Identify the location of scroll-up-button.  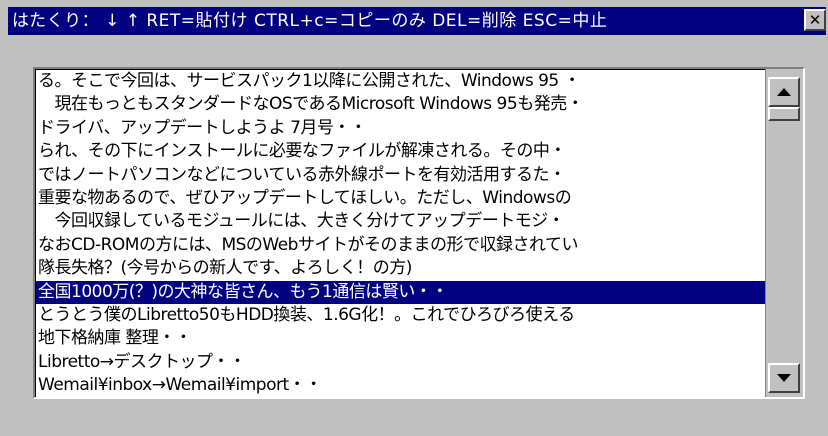
(784, 92).